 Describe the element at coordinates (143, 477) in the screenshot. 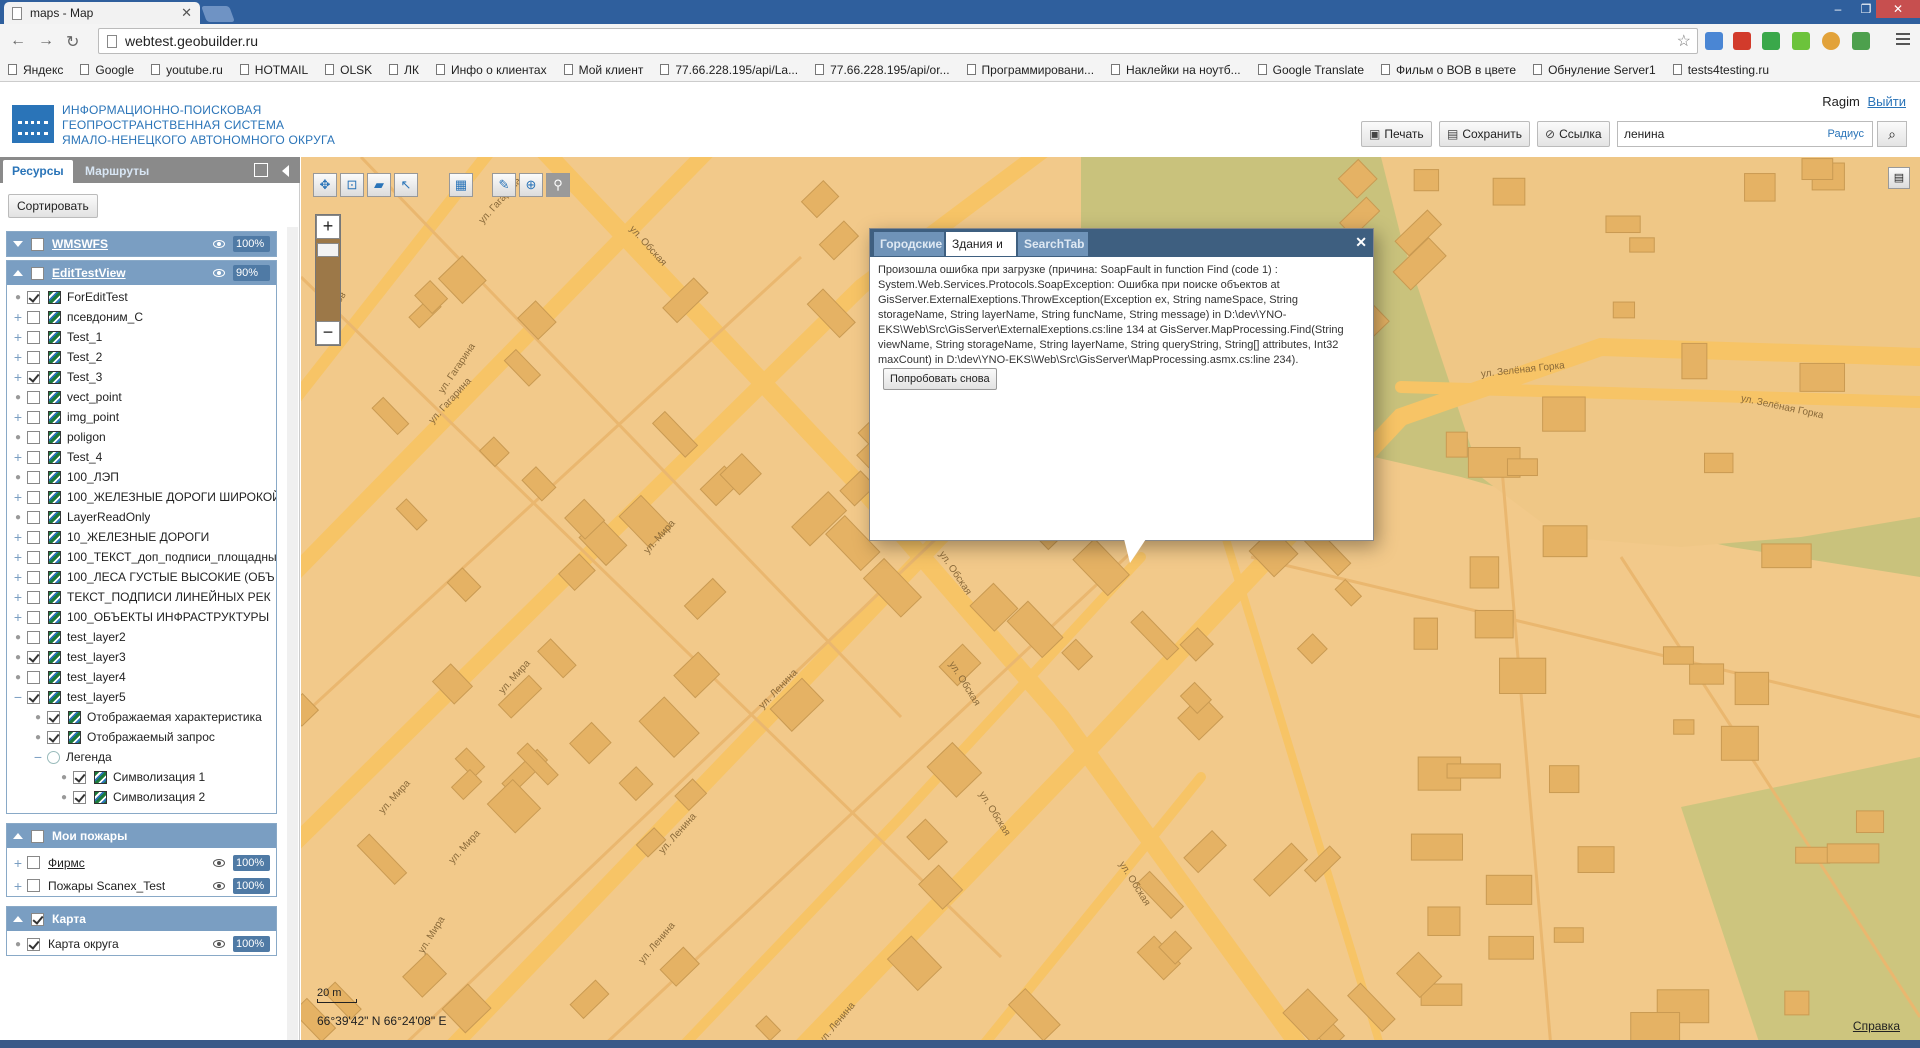

I see `list-item: ● 100_ЛЭП` at that location.